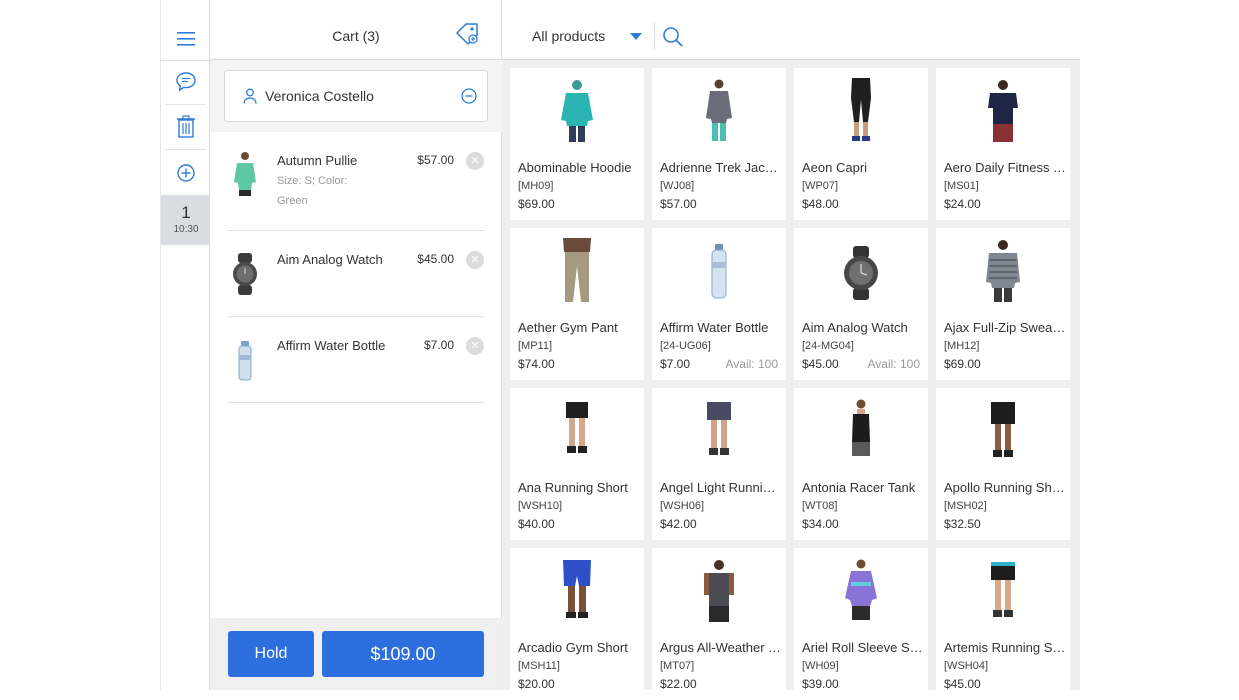  Describe the element at coordinates (721, 167) in the screenshot. I see `product-name: Adrienne Trek Jacket` at that location.